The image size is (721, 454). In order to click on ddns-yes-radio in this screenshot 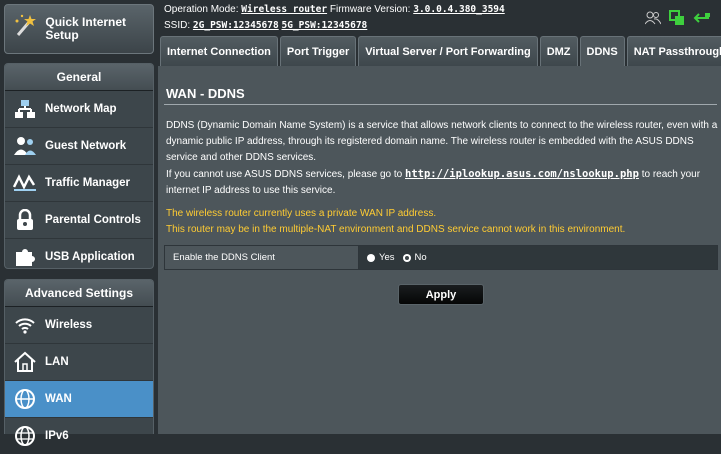, I will do `click(371, 257)`.